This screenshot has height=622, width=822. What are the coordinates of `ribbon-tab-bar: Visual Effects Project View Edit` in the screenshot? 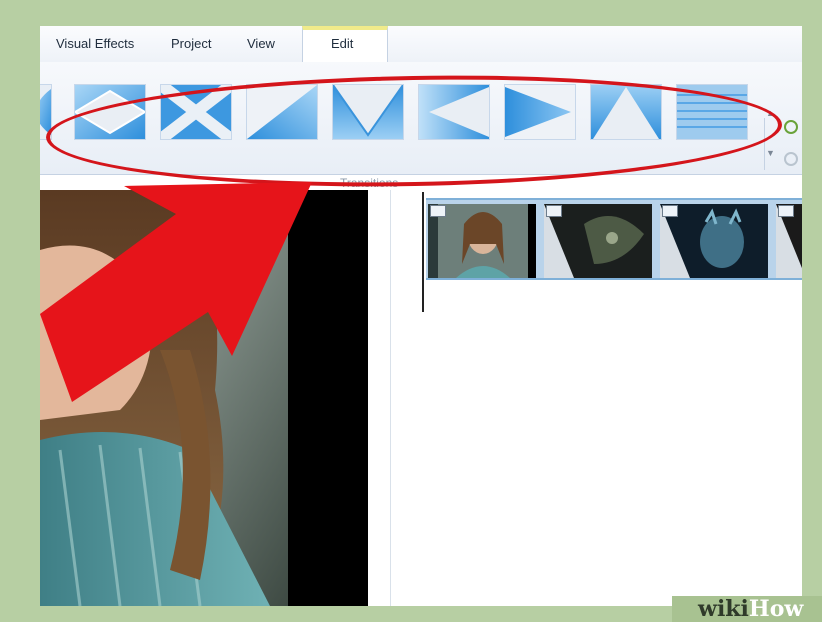 It's located at (421, 44).